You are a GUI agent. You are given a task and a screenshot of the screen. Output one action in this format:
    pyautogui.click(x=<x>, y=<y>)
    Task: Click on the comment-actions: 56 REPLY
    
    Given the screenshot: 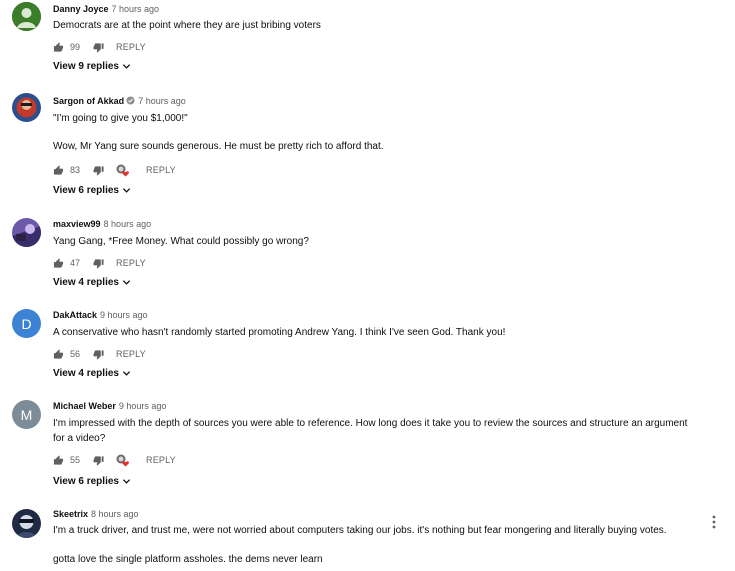 What is the action you would take?
    pyautogui.click(x=99, y=354)
    